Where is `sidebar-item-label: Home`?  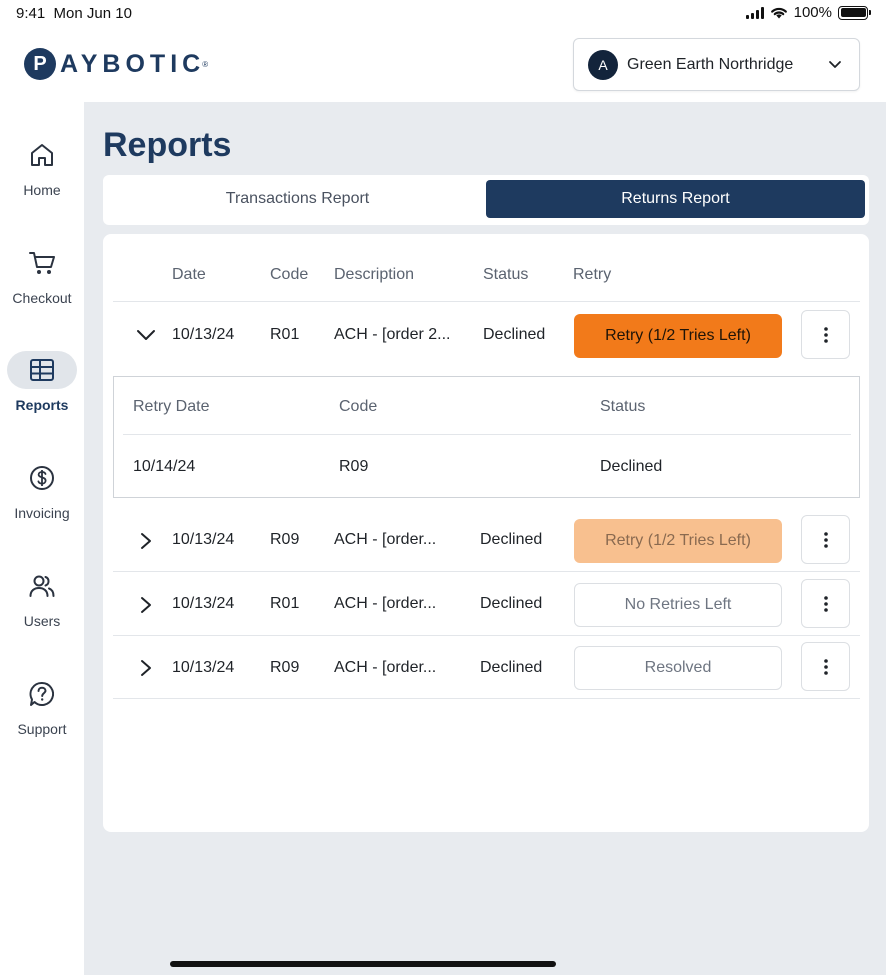 sidebar-item-label: Home is located at coordinates (42, 190).